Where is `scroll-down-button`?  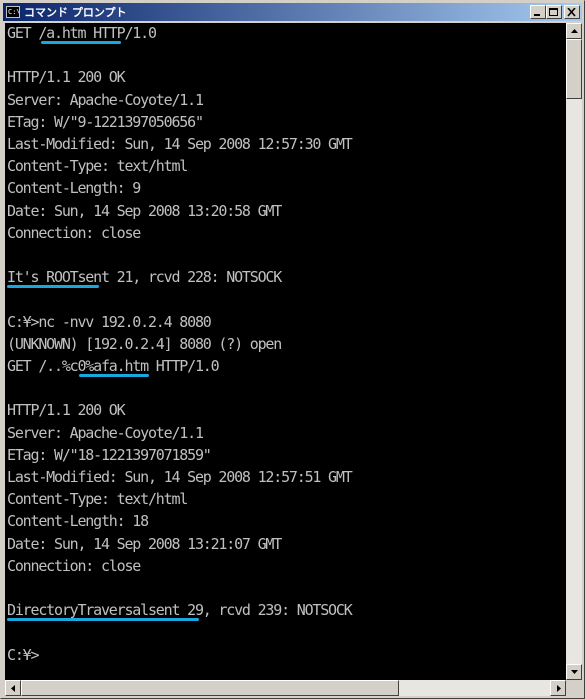 scroll-down-button is located at coordinates (574, 672).